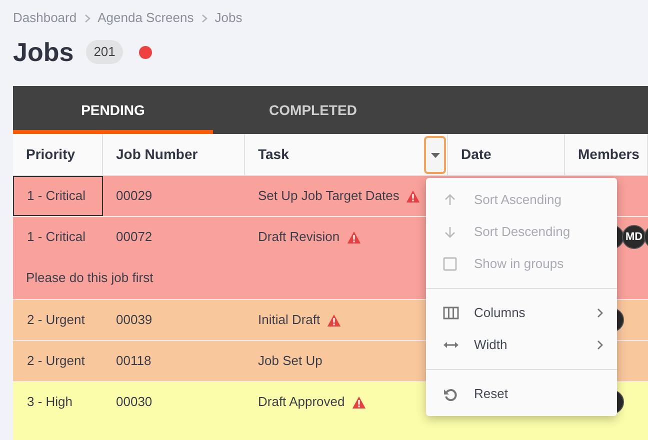  What do you see at coordinates (329, 196) in the screenshot?
I see `table-cell-text: Set Up Job Target Dates` at bounding box center [329, 196].